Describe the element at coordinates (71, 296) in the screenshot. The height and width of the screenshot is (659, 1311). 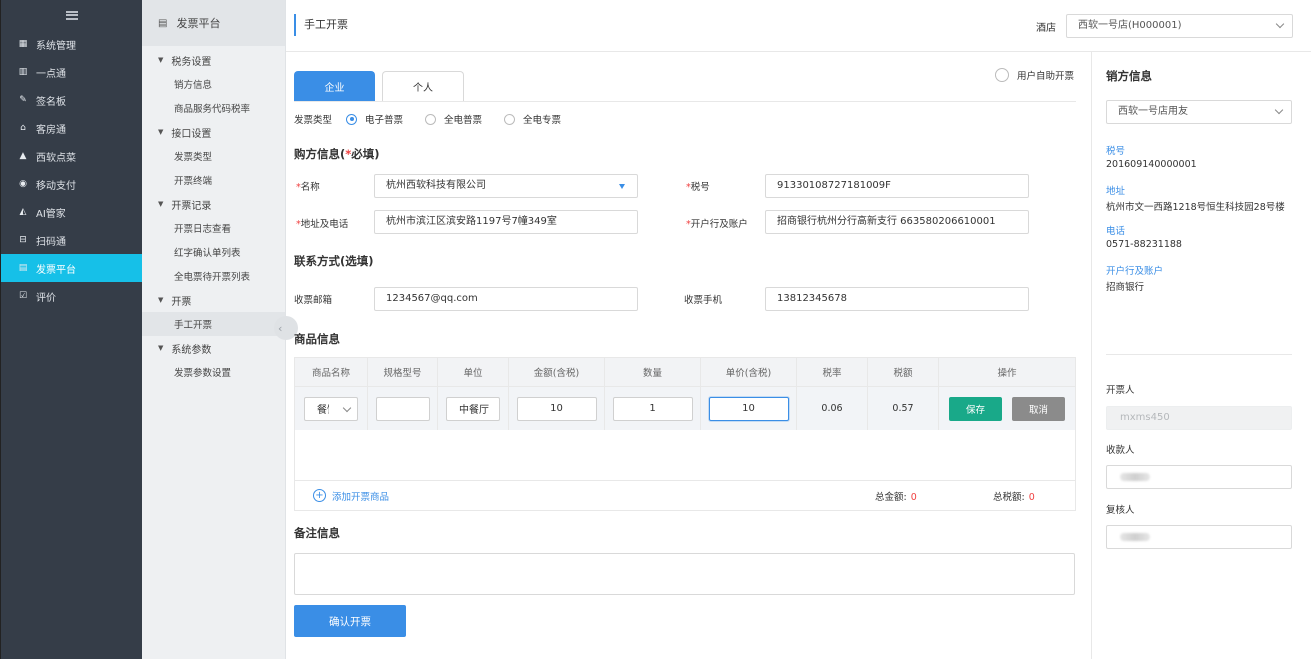
I see `nav-item: ☑ 评价` at that location.